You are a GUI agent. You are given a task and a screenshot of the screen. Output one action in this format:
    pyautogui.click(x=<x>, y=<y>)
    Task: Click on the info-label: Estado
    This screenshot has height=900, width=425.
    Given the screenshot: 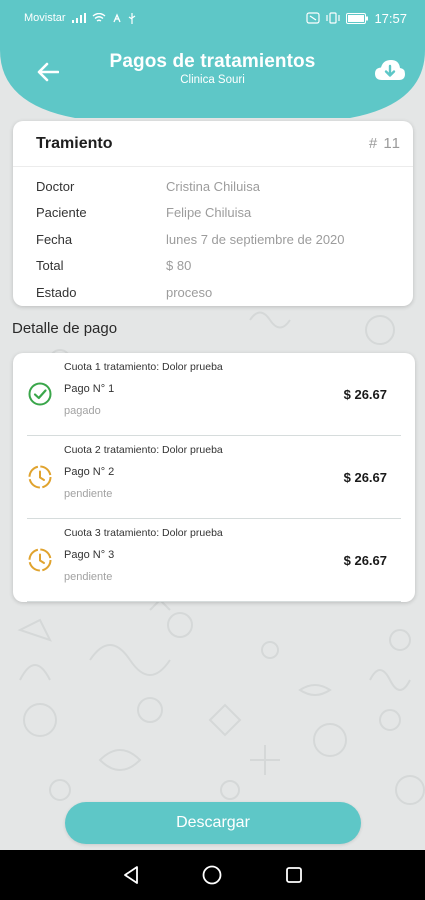 What is the action you would take?
    pyautogui.click(x=56, y=292)
    